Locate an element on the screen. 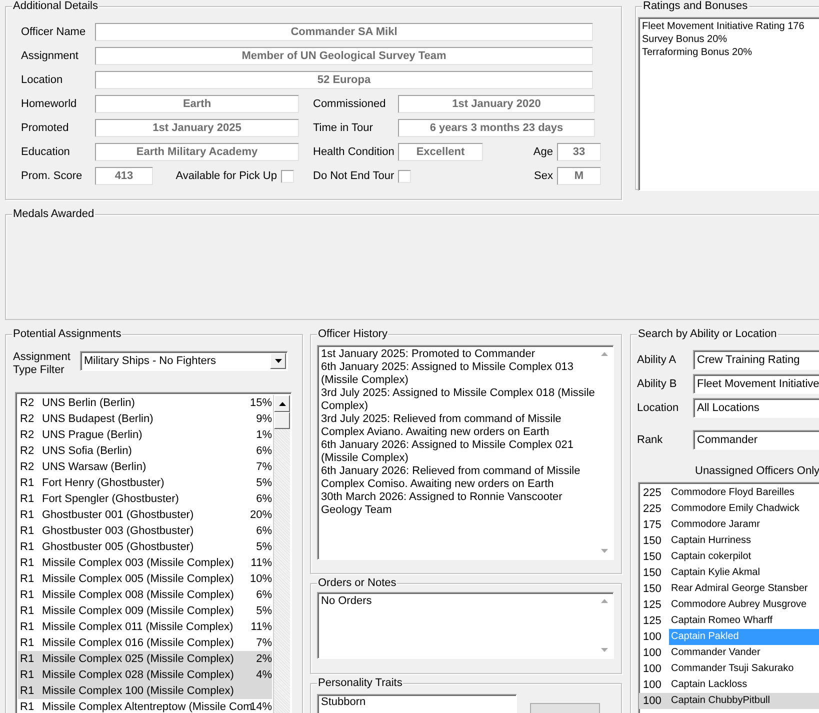  dropdown: Crew Training Rating is located at coordinates (756, 360).